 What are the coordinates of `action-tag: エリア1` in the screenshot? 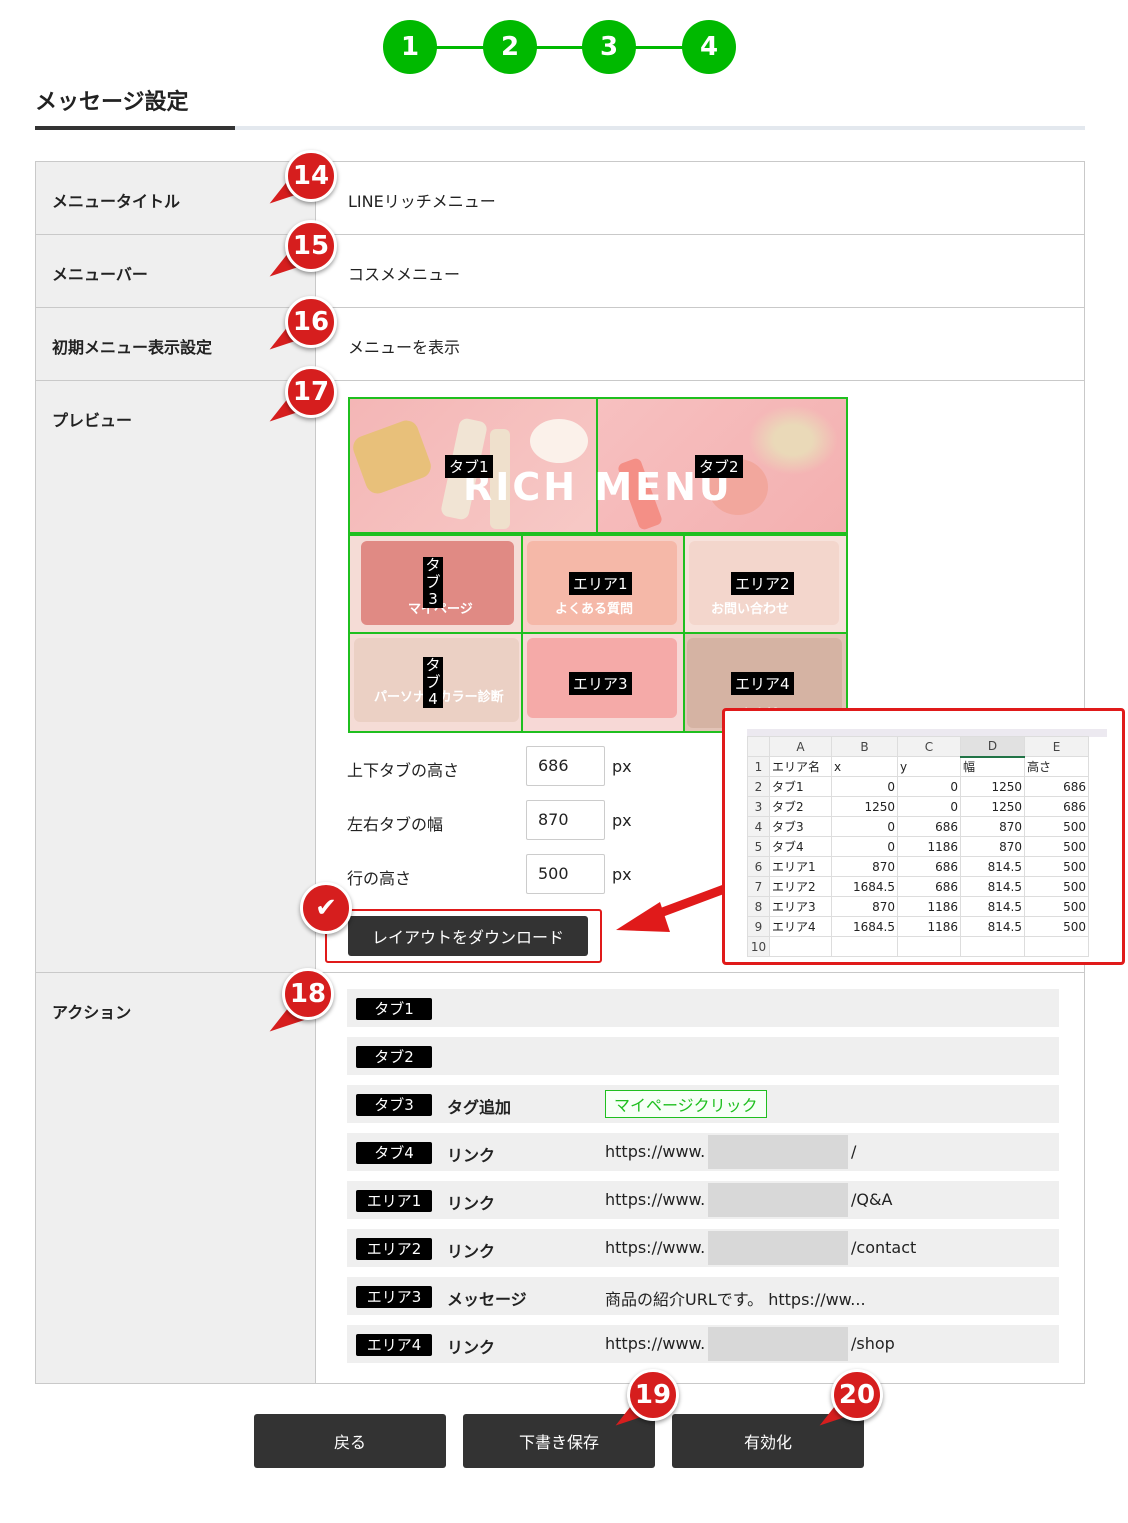 It's located at (394, 1201).